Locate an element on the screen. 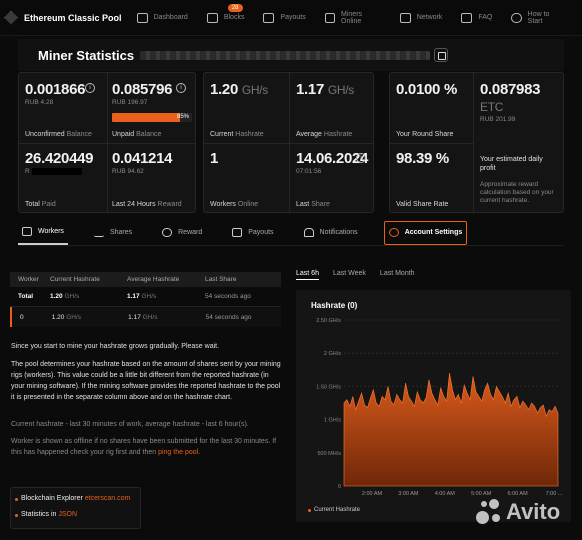 The image size is (582, 540). payouts-icon is located at coordinates (269, 17).